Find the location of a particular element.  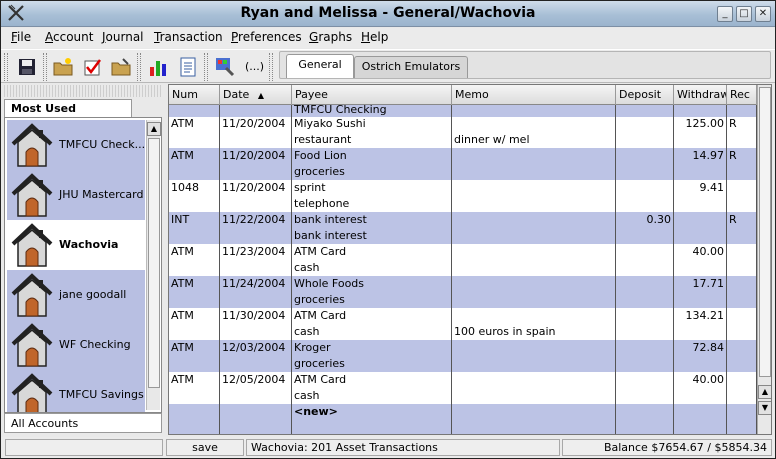

register-scrollbar: ▲ ▼ is located at coordinates (764, 259).